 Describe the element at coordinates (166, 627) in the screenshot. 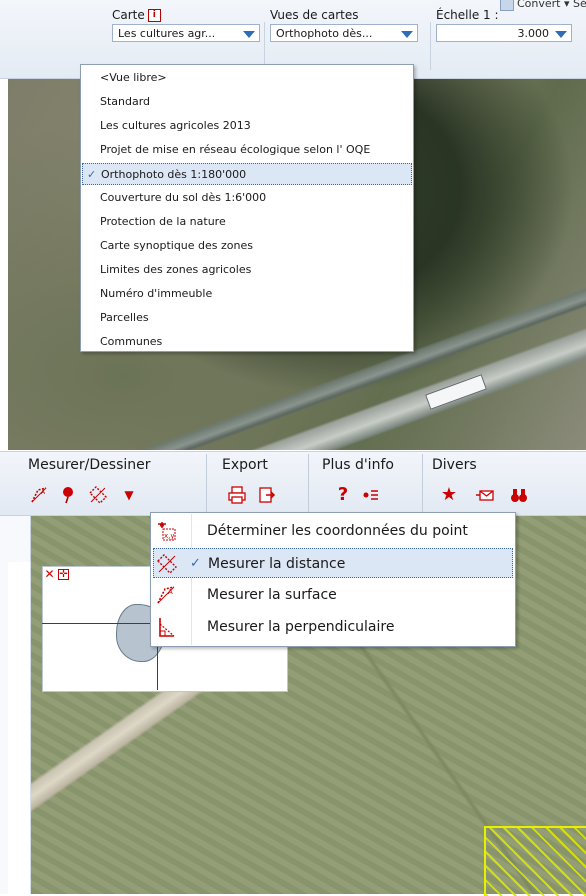

I see `perpendicular-icon` at that location.